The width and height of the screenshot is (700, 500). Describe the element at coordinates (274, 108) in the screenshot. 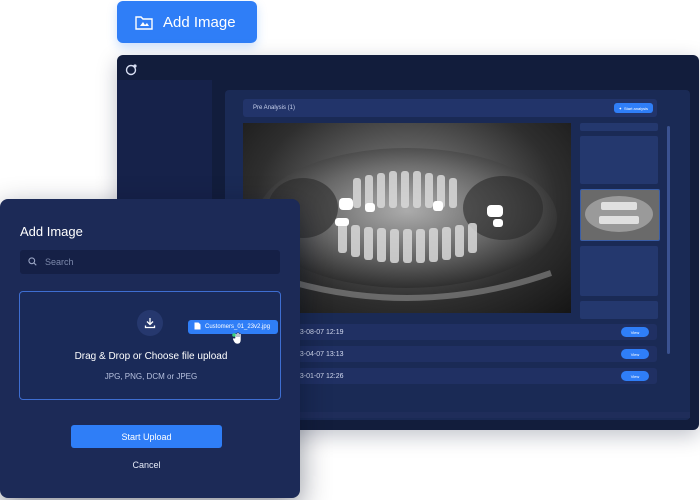

I see `panel-title: Pre Analysis (1)` at that location.